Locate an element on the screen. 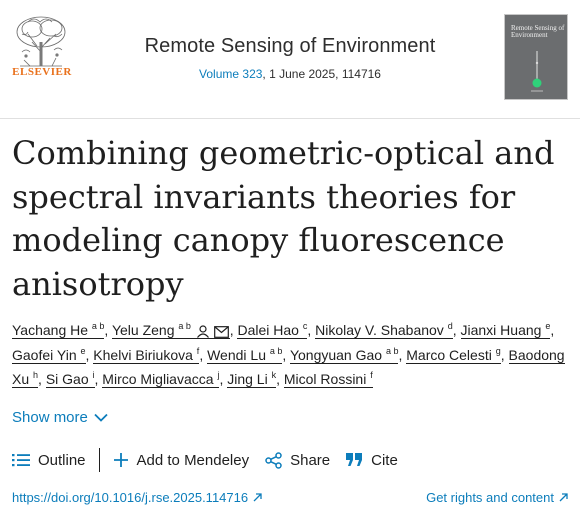 This screenshot has width=580, height=514. article-toolbar: Outline Add to Mendeley Share Cite is located at coordinates (205, 460).